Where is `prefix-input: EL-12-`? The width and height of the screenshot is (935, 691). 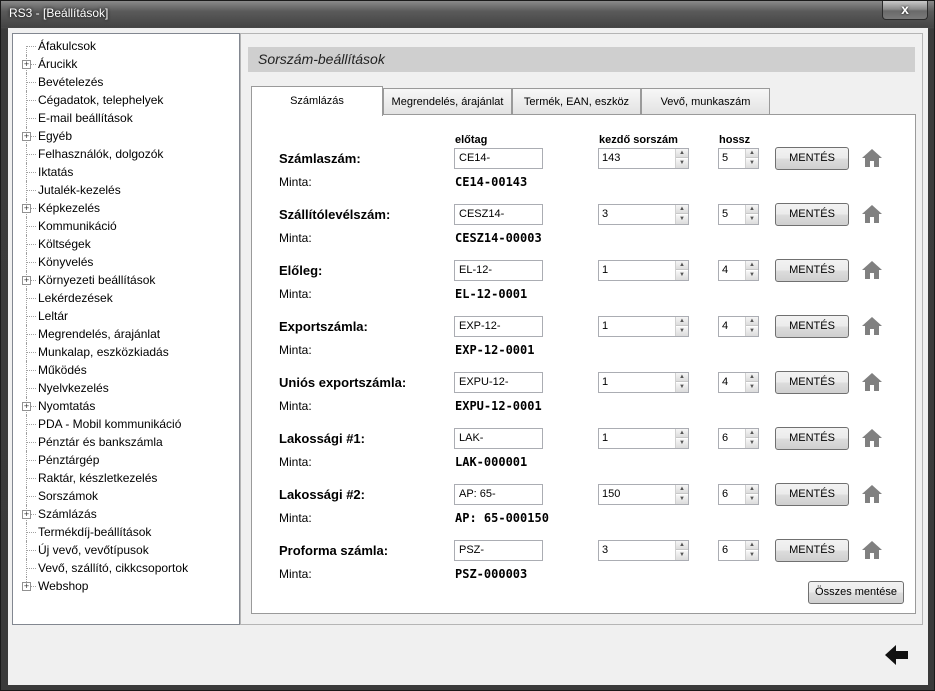 prefix-input: EL-12- is located at coordinates (498, 270).